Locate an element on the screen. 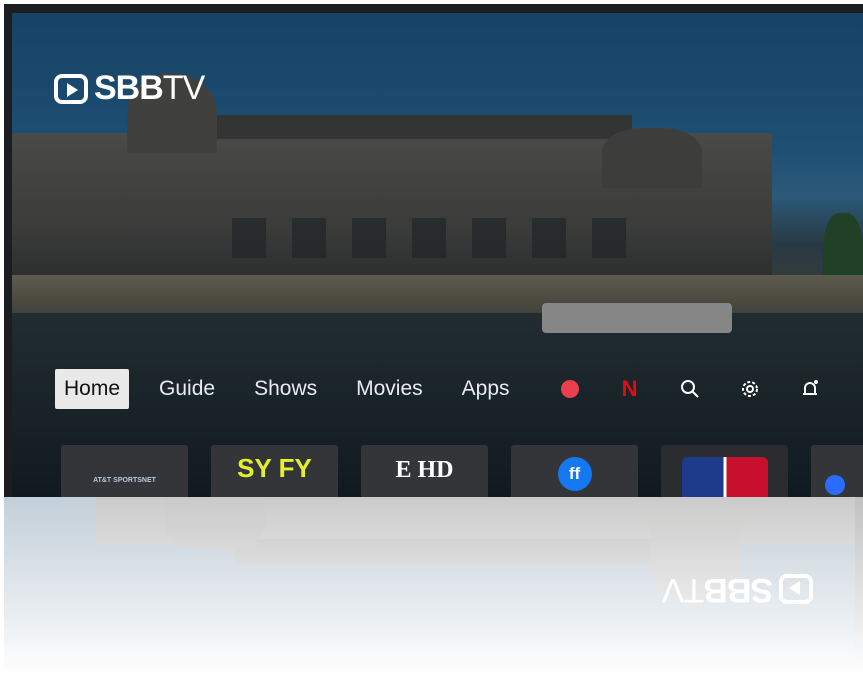 The width and height of the screenshot is (863, 674). record-icon is located at coordinates (570, 389).